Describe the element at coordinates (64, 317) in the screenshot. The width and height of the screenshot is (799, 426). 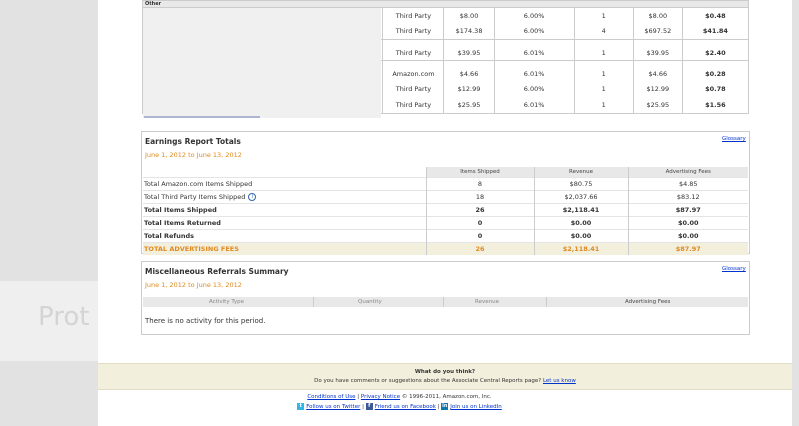
I see `background-text: Prot` at that location.